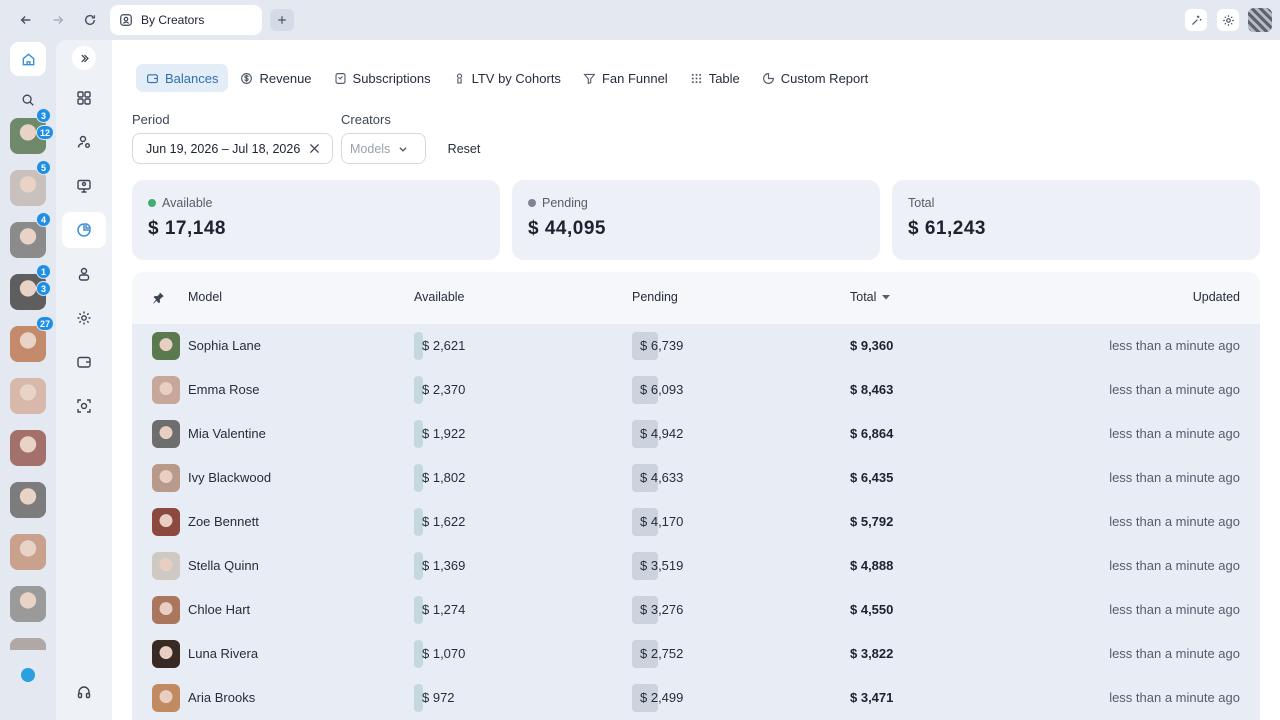 This screenshot has height=720, width=1280. What do you see at coordinates (1216, 297) in the screenshot?
I see `updated-column-header: Updated` at bounding box center [1216, 297].